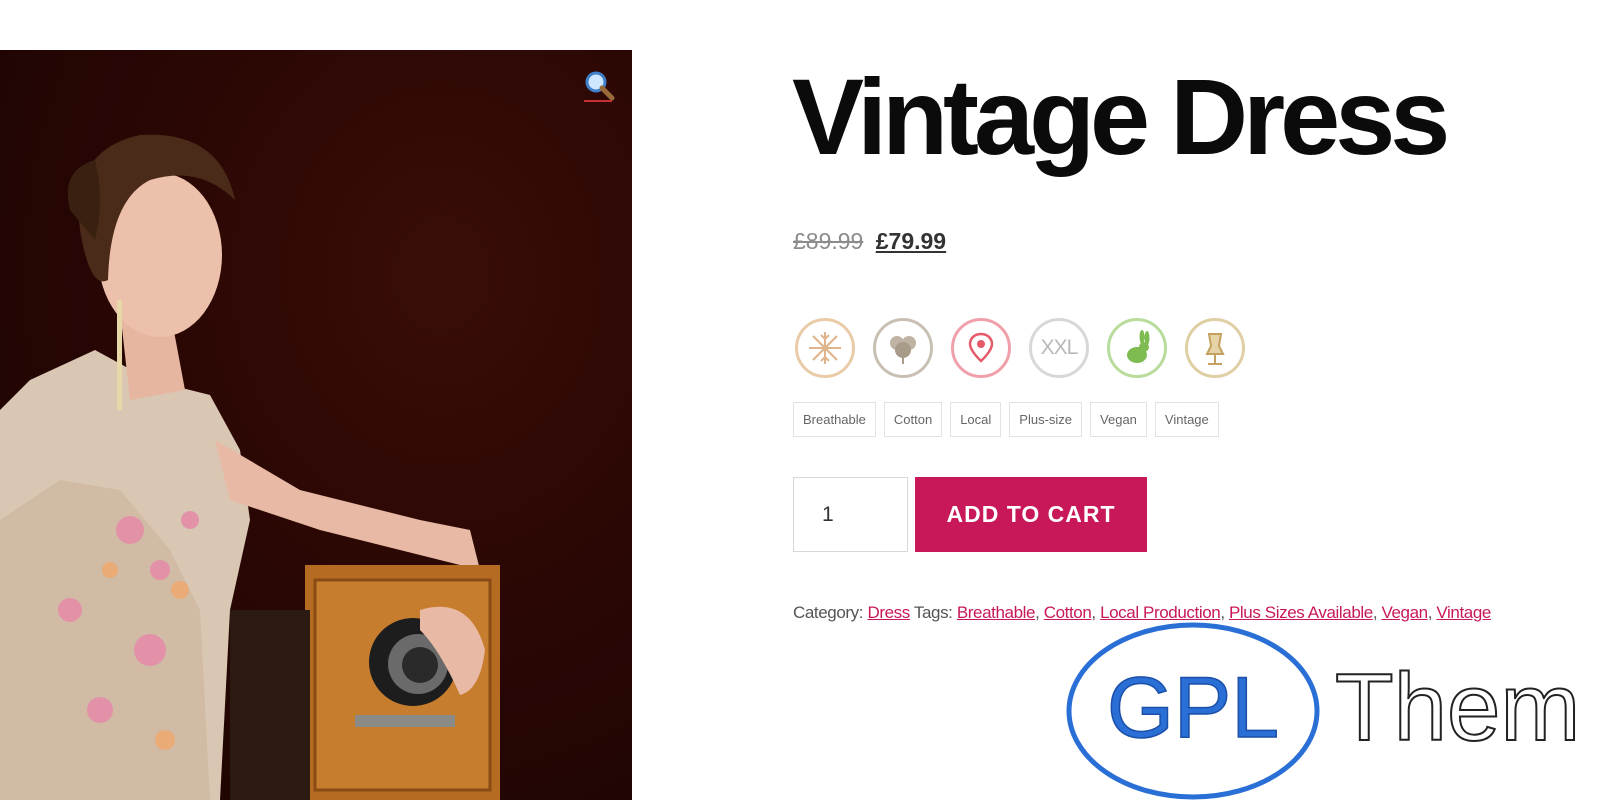 The width and height of the screenshot is (1600, 805). What do you see at coordinates (599, 85) in the screenshot?
I see `zoom-icon` at bounding box center [599, 85].